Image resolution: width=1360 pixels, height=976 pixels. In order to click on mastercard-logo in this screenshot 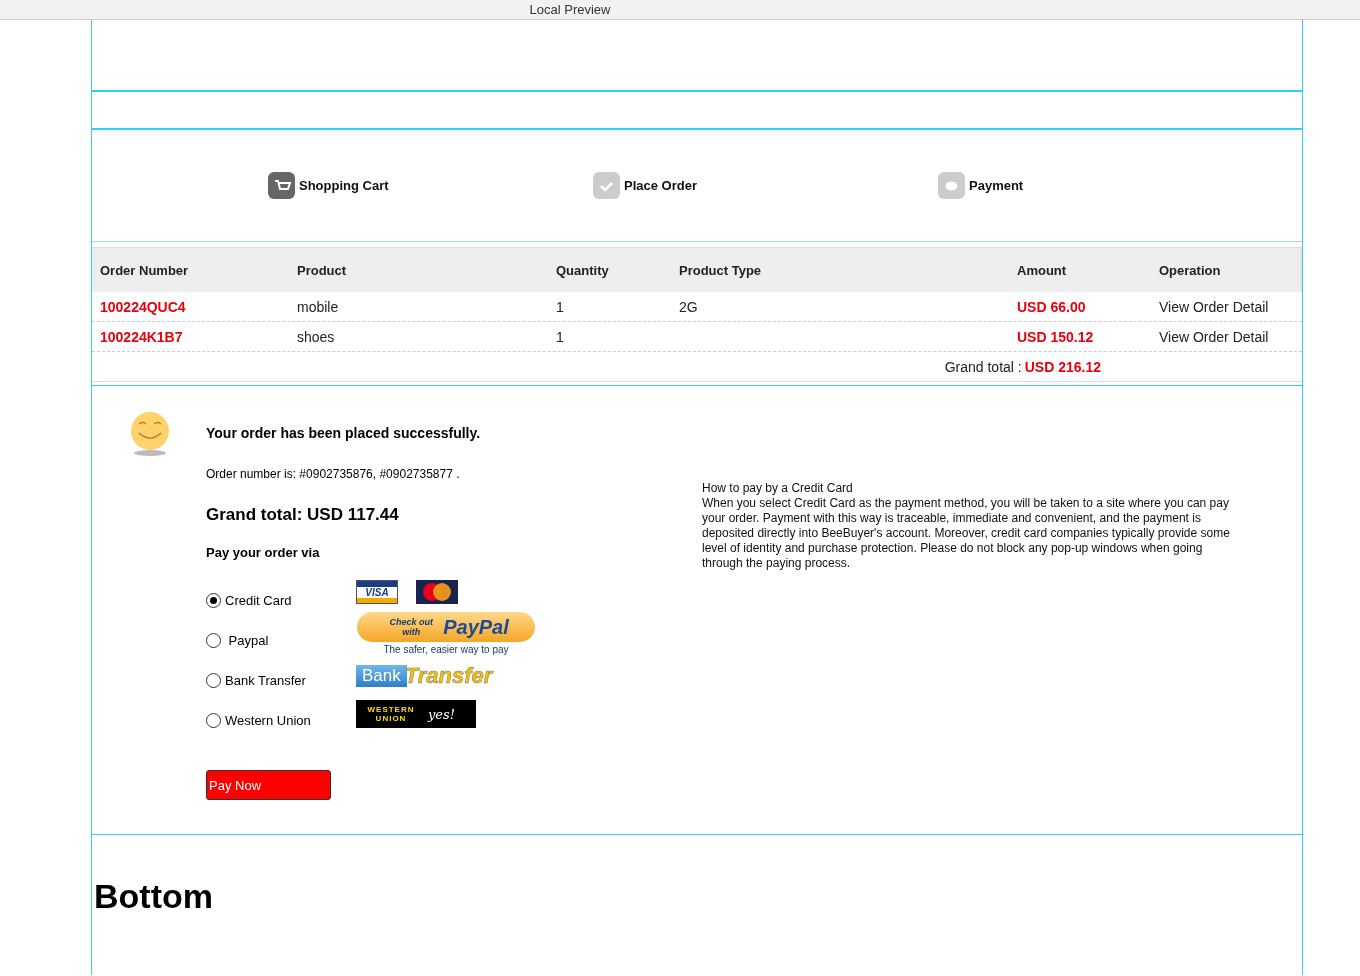, I will do `click(437, 592)`.